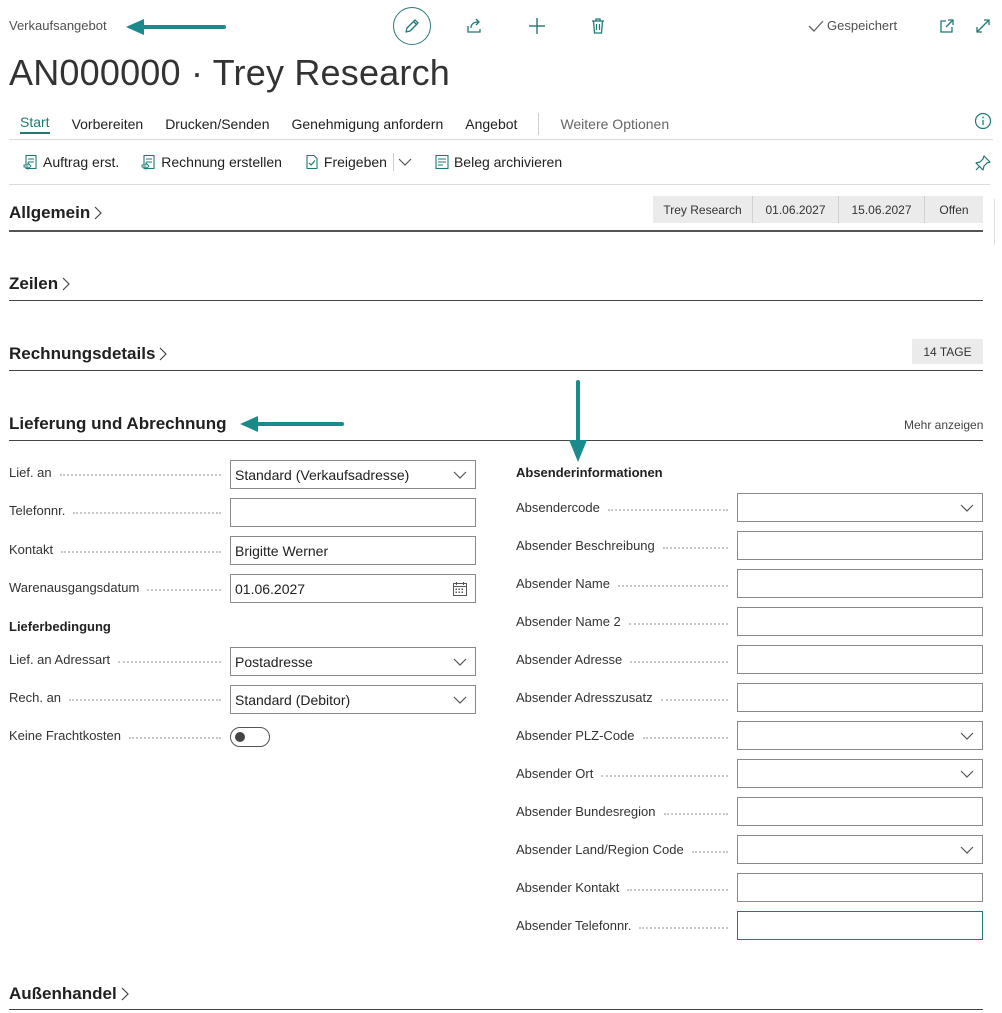  What do you see at coordinates (614, 124) in the screenshot?
I see `tab-weitere-optionen: Weitere Optionen` at bounding box center [614, 124].